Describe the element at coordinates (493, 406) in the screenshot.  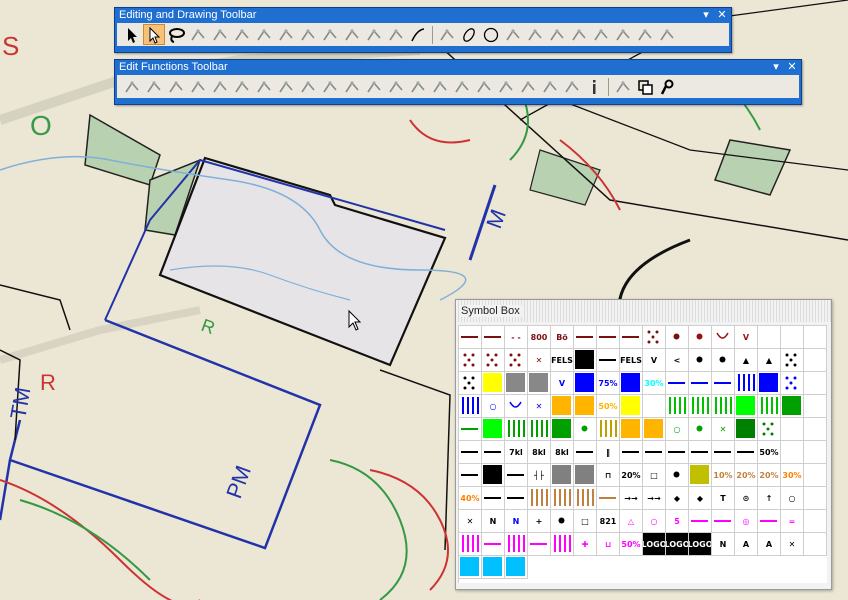
I see `symbol-cell: ○` at that location.